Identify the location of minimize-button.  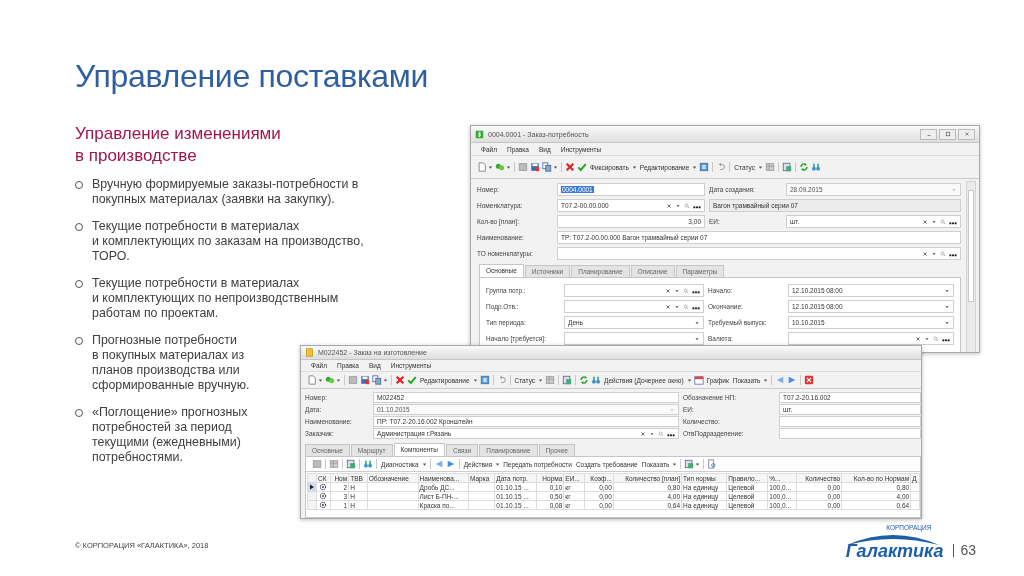
(928, 134).